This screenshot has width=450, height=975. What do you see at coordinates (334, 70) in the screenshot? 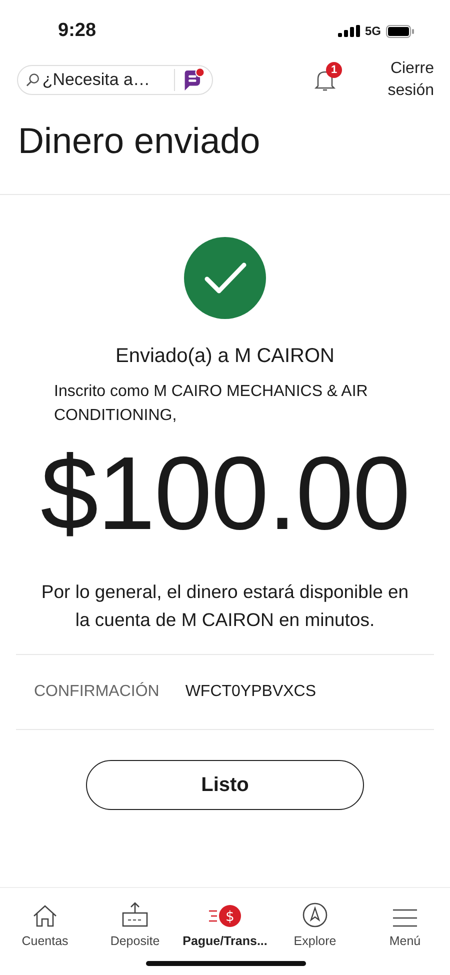
I see `notification-badge: 1` at bounding box center [334, 70].